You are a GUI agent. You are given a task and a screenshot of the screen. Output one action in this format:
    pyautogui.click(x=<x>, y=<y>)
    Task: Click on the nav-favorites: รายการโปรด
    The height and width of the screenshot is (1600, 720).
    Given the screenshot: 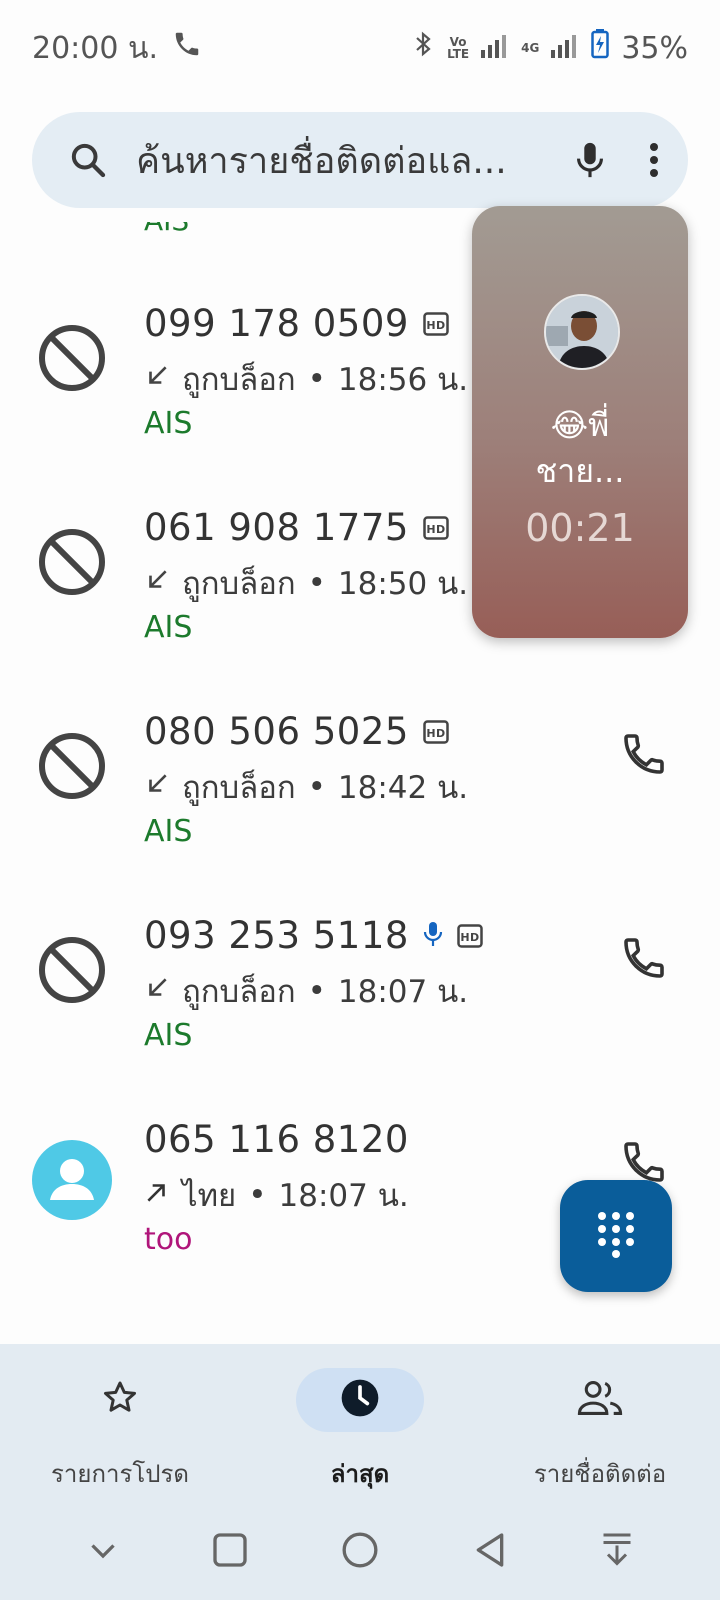 What is the action you would take?
    pyautogui.click(x=120, y=1428)
    